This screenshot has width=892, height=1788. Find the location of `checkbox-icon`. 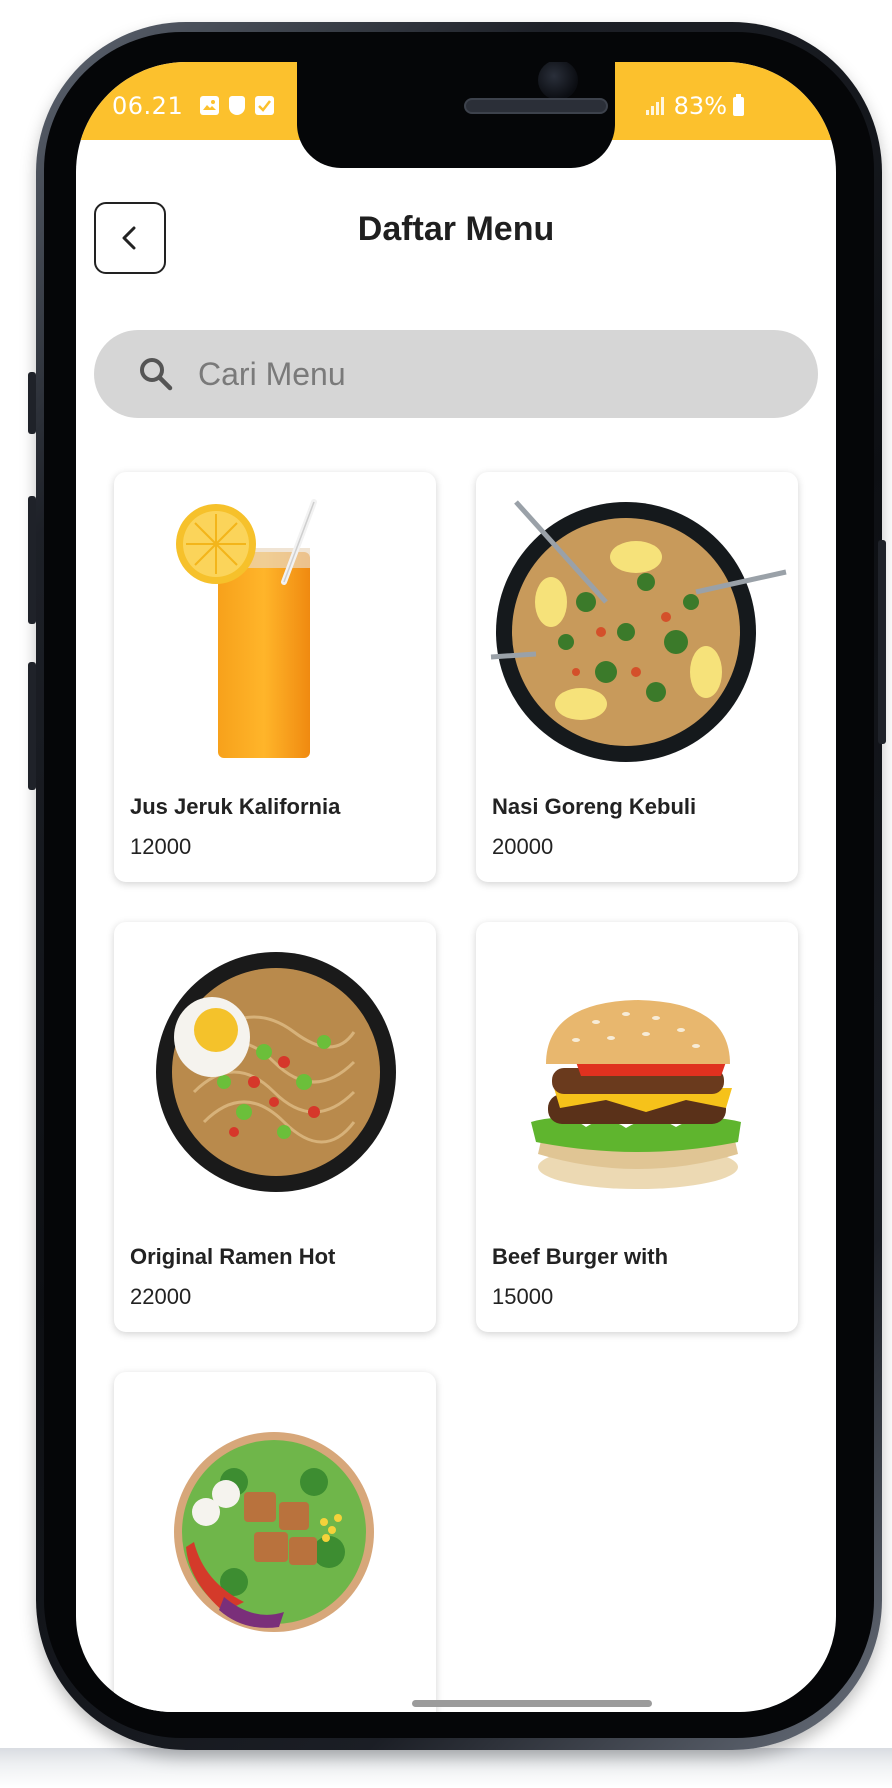

checkbox-icon is located at coordinates (264, 105).